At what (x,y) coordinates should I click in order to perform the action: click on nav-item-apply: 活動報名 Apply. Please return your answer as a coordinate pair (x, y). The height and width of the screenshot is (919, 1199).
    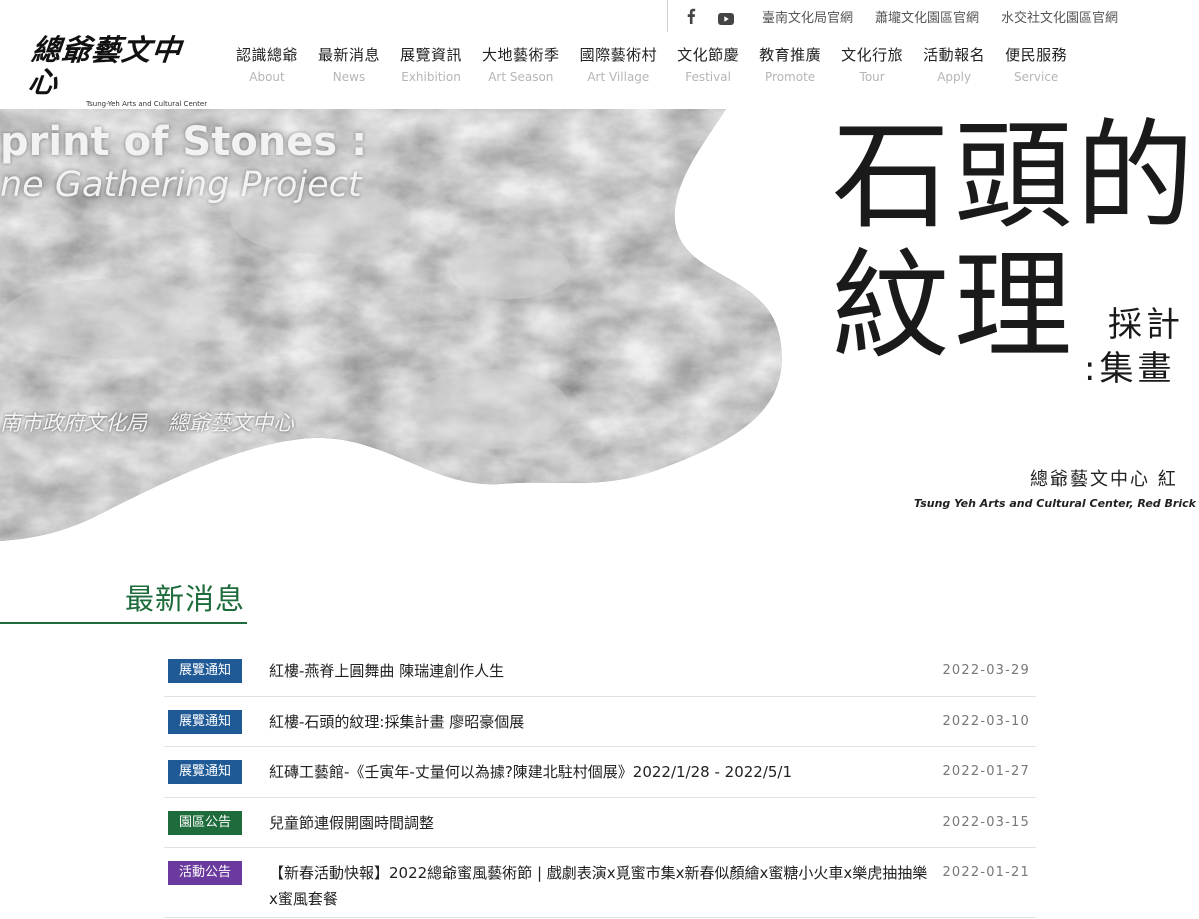
    Looking at the image, I should click on (954, 64).